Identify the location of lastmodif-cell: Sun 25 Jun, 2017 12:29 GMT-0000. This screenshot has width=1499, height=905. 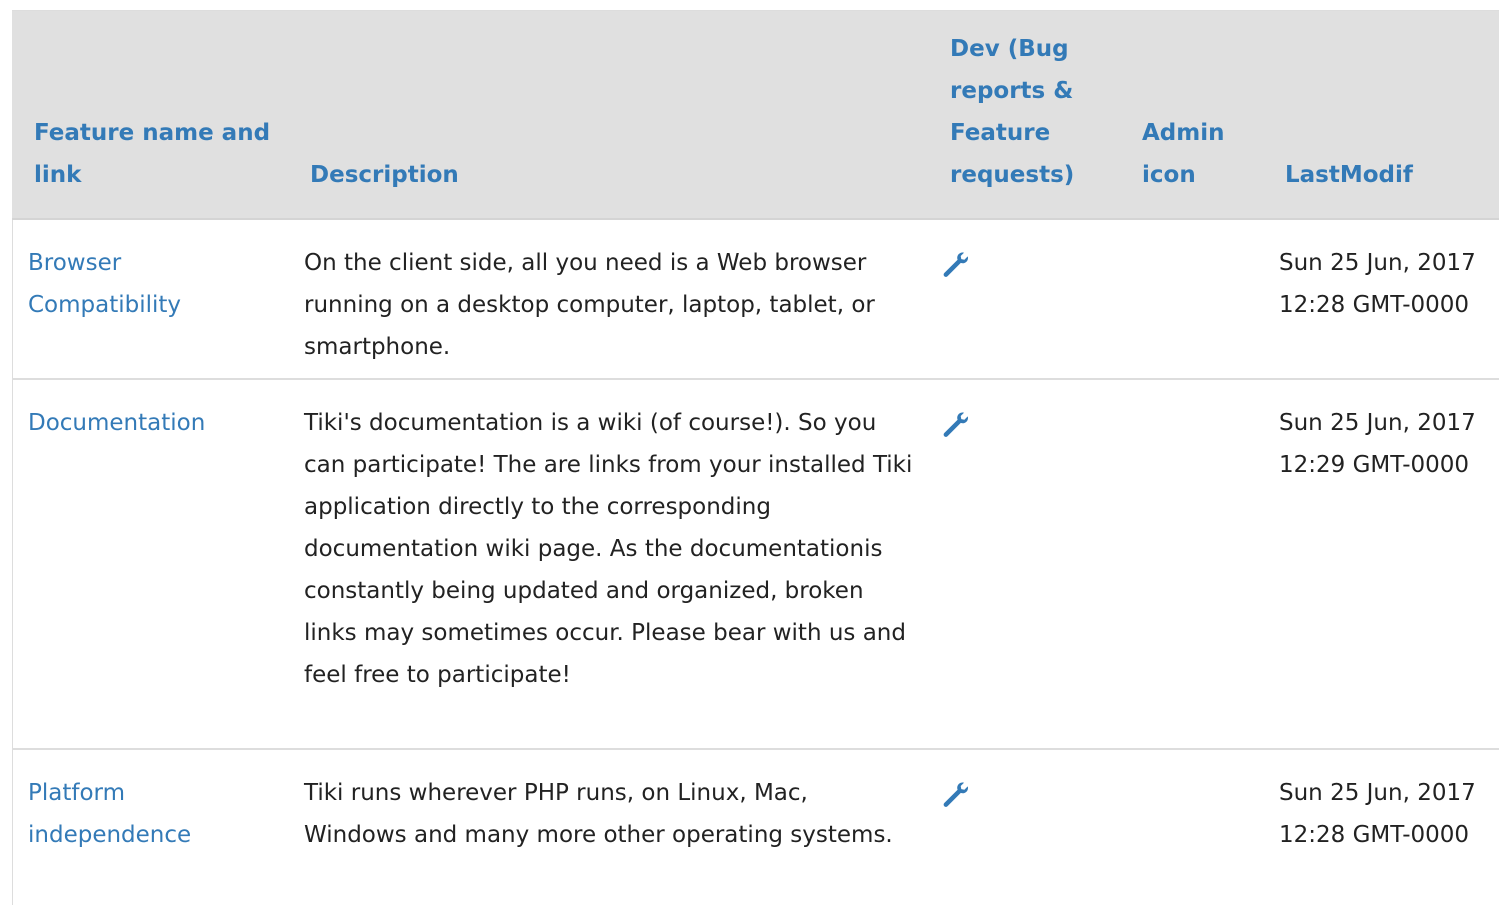
(1381, 564).